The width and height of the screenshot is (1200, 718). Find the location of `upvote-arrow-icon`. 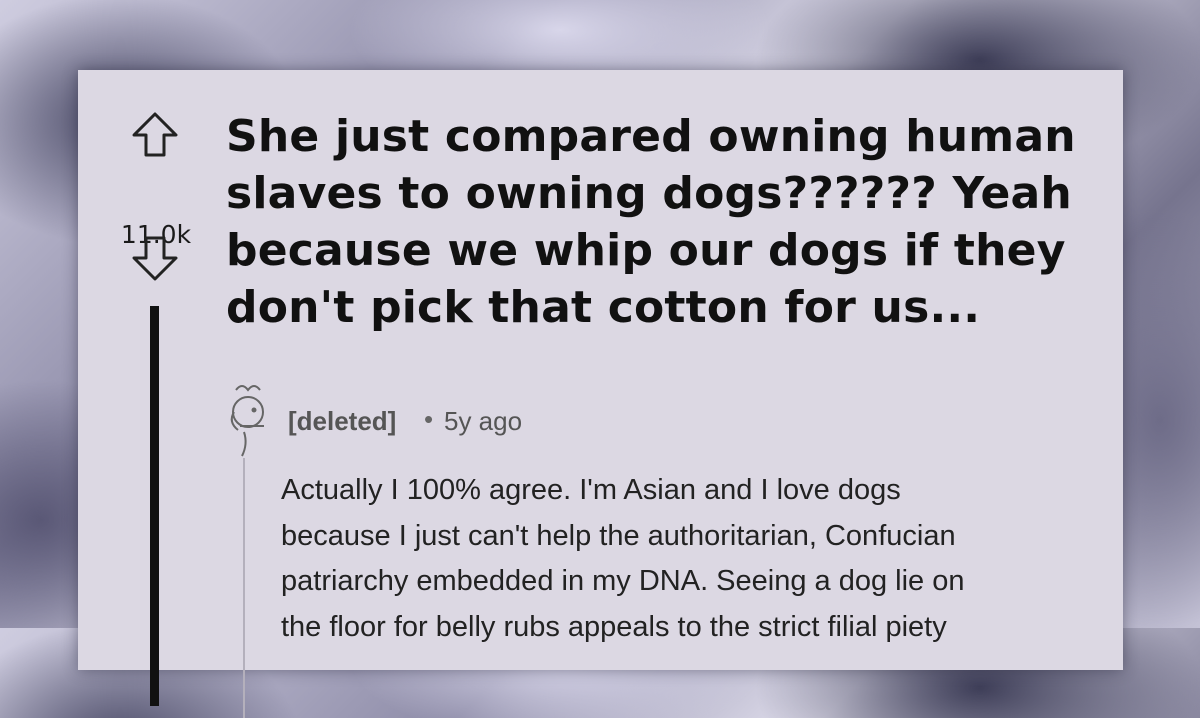

upvote-arrow-icon is located at coordinates (155, 135).